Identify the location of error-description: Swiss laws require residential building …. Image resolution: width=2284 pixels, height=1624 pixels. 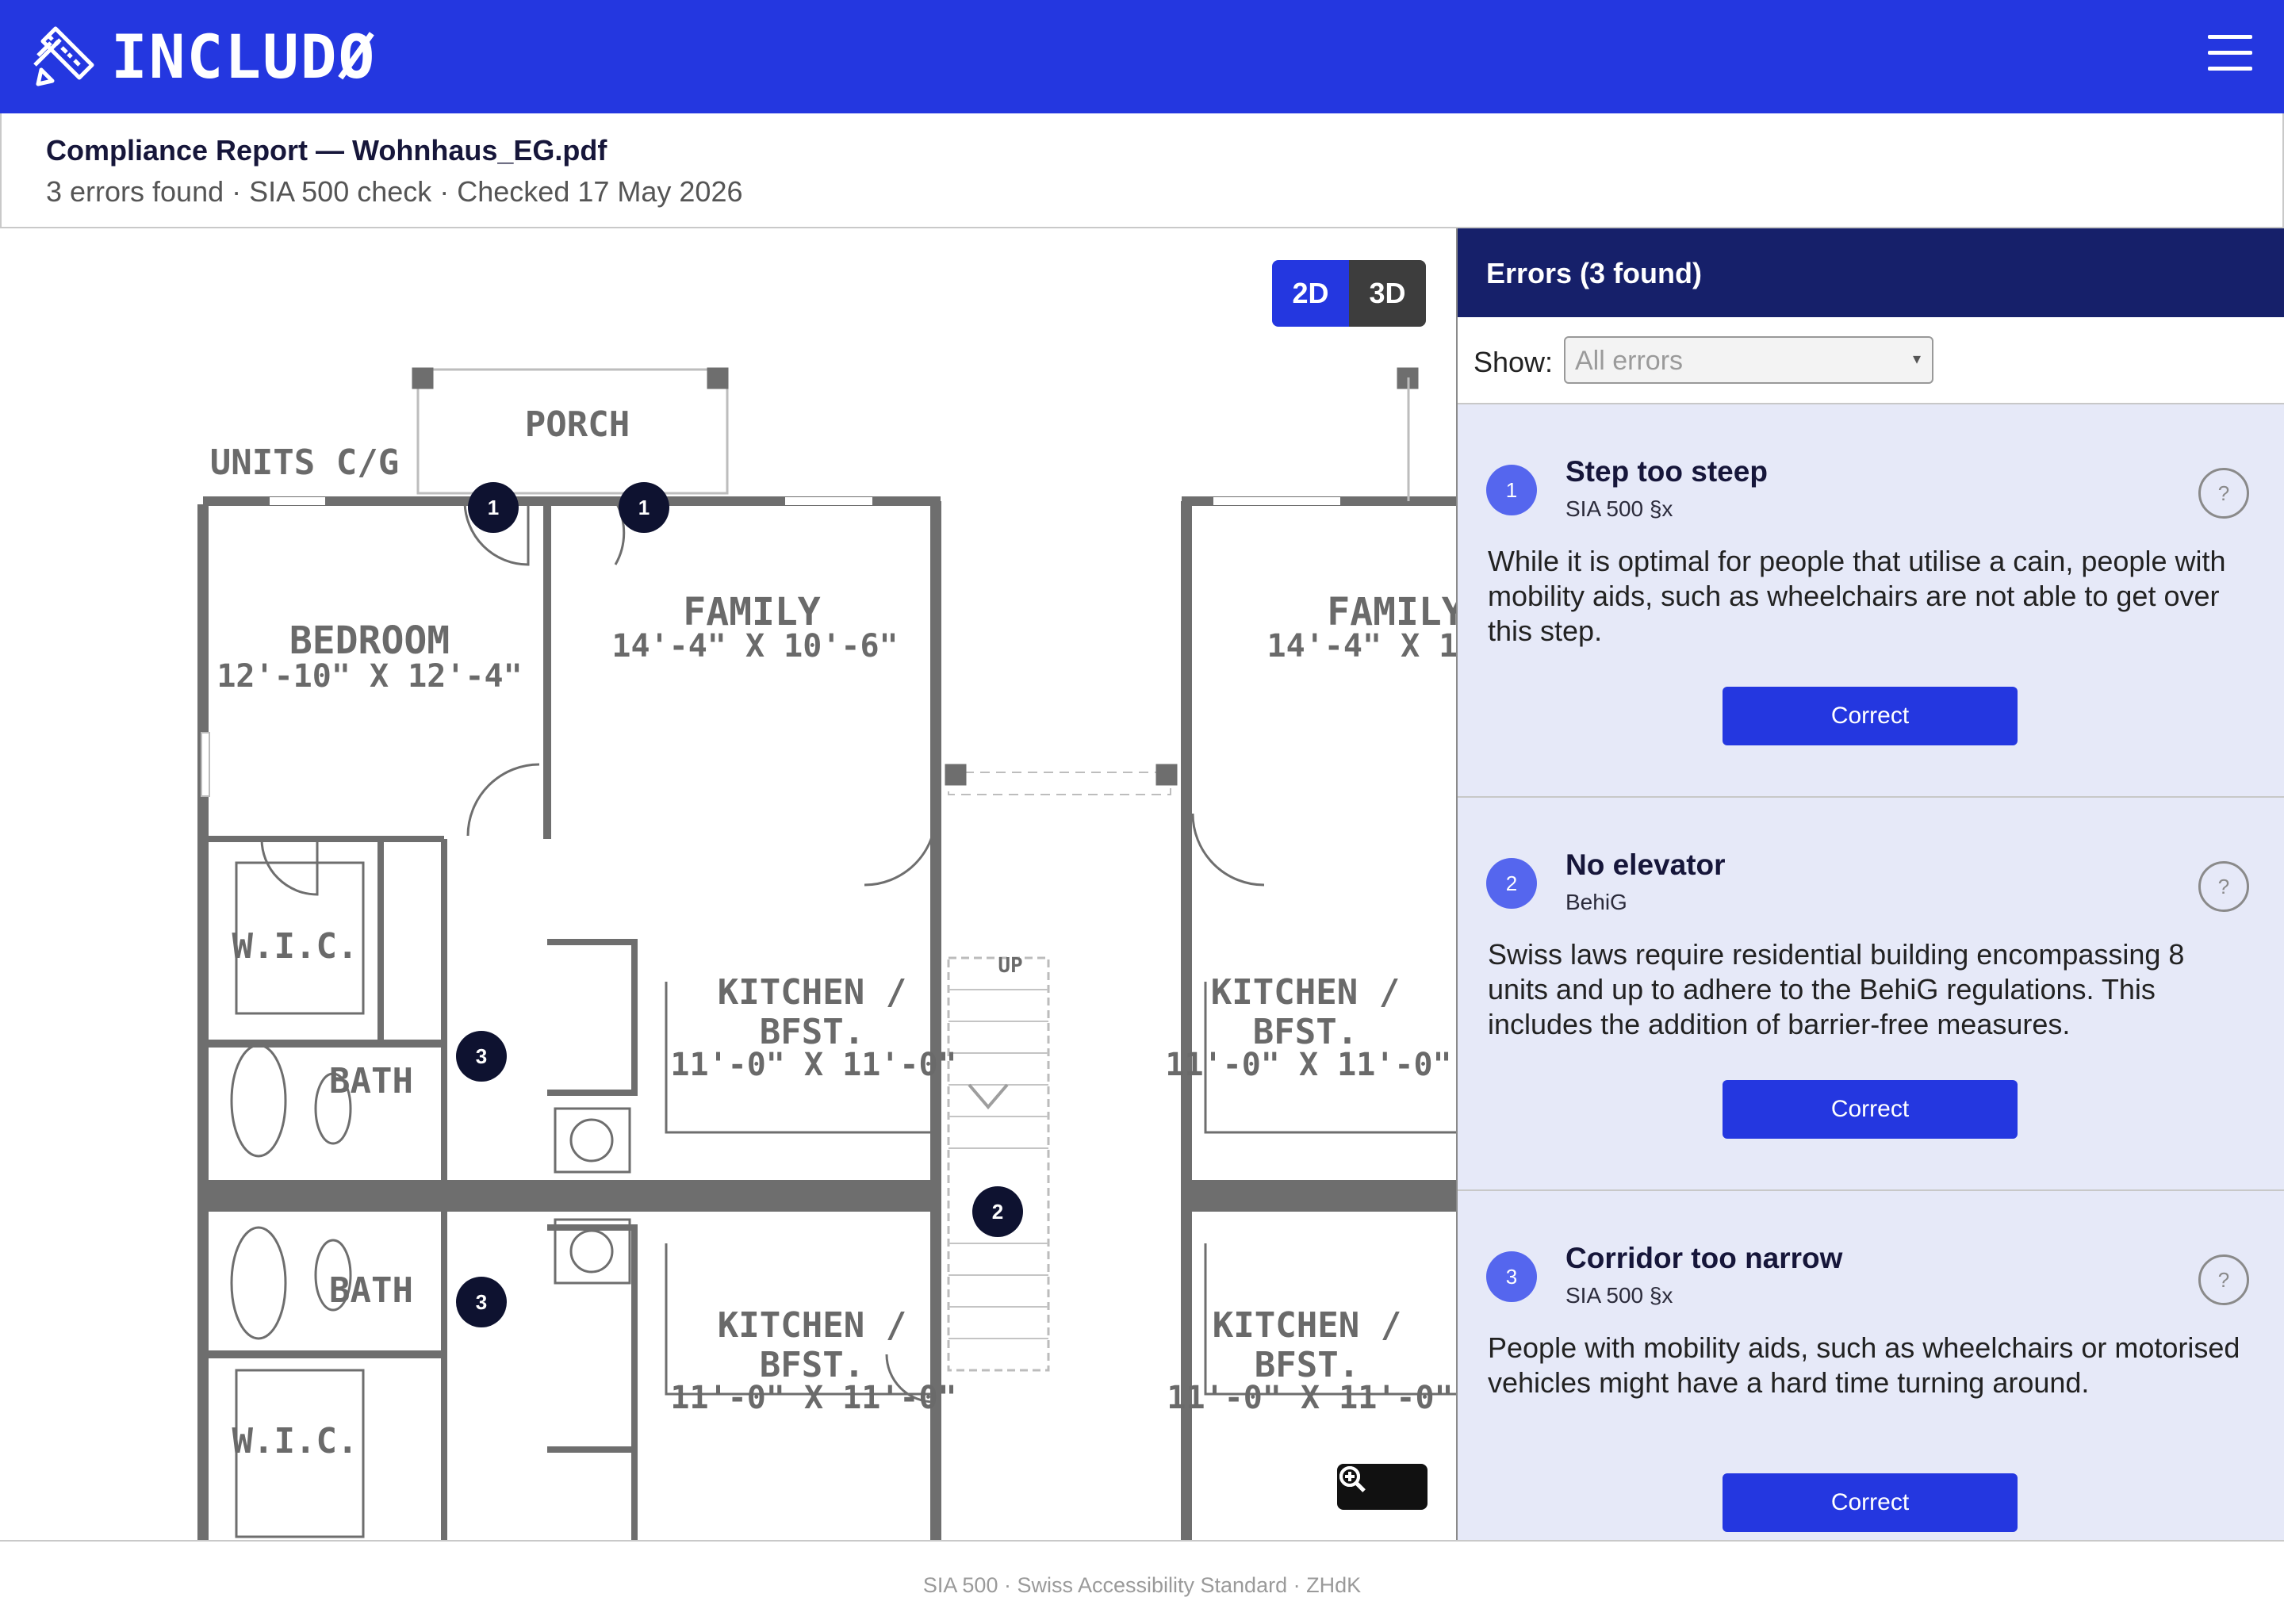
(1836, 989).